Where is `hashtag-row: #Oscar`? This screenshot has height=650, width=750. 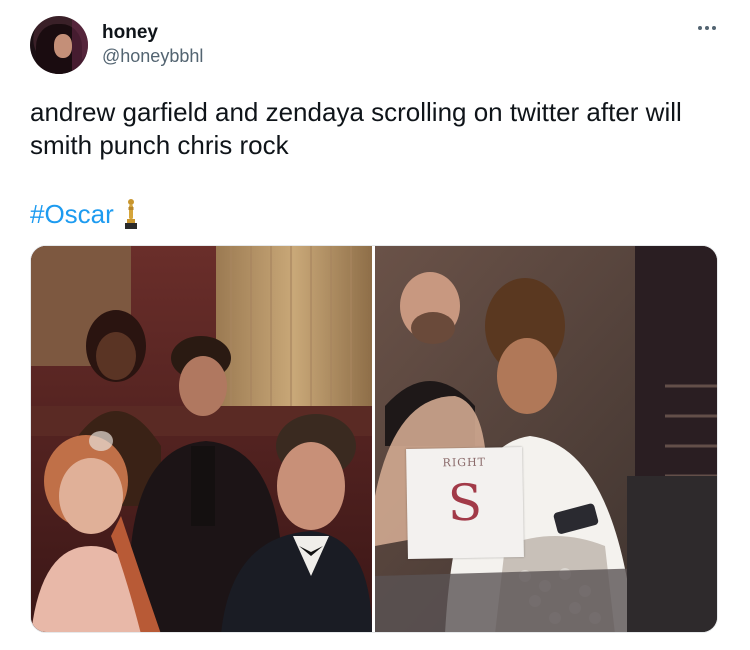
hashtag-row: #Oscar is located at coordinates (85, 214).